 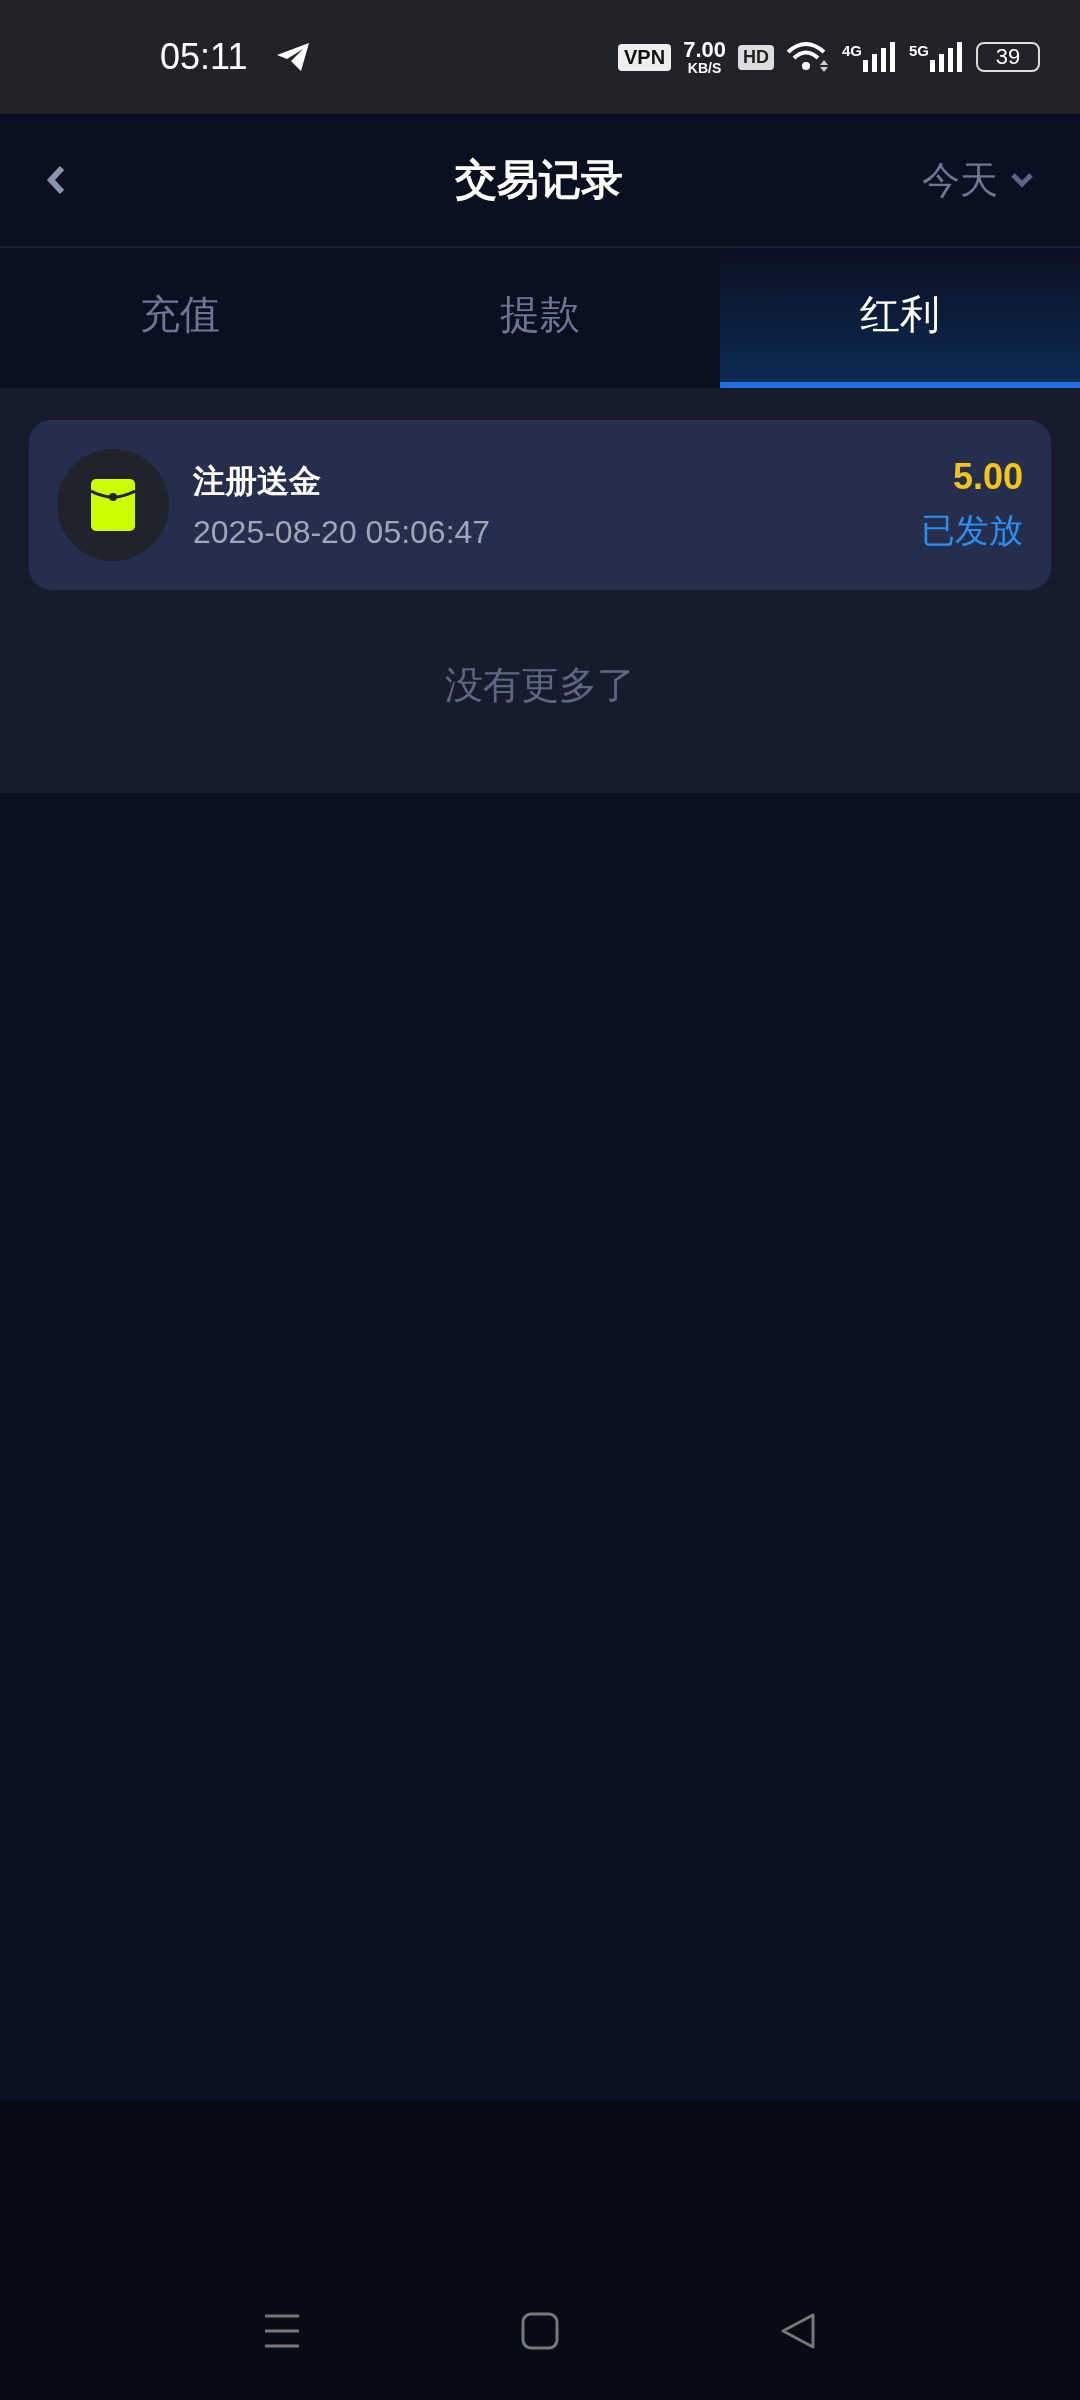 What do you see at coordinates (540, 318) in the screenshot?
I see `tab: 提款` at bounding box center [540, 318].